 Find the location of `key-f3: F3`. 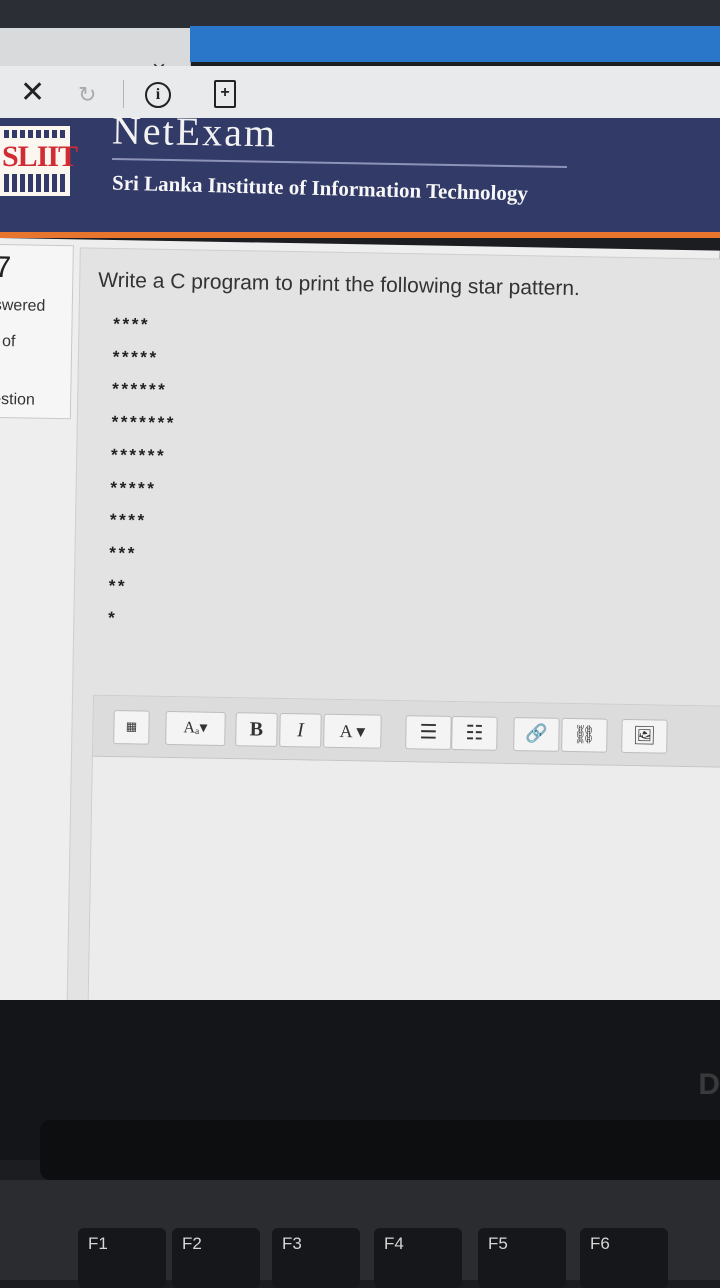

key-f3: F3 is located at coordinates (316, 1258).